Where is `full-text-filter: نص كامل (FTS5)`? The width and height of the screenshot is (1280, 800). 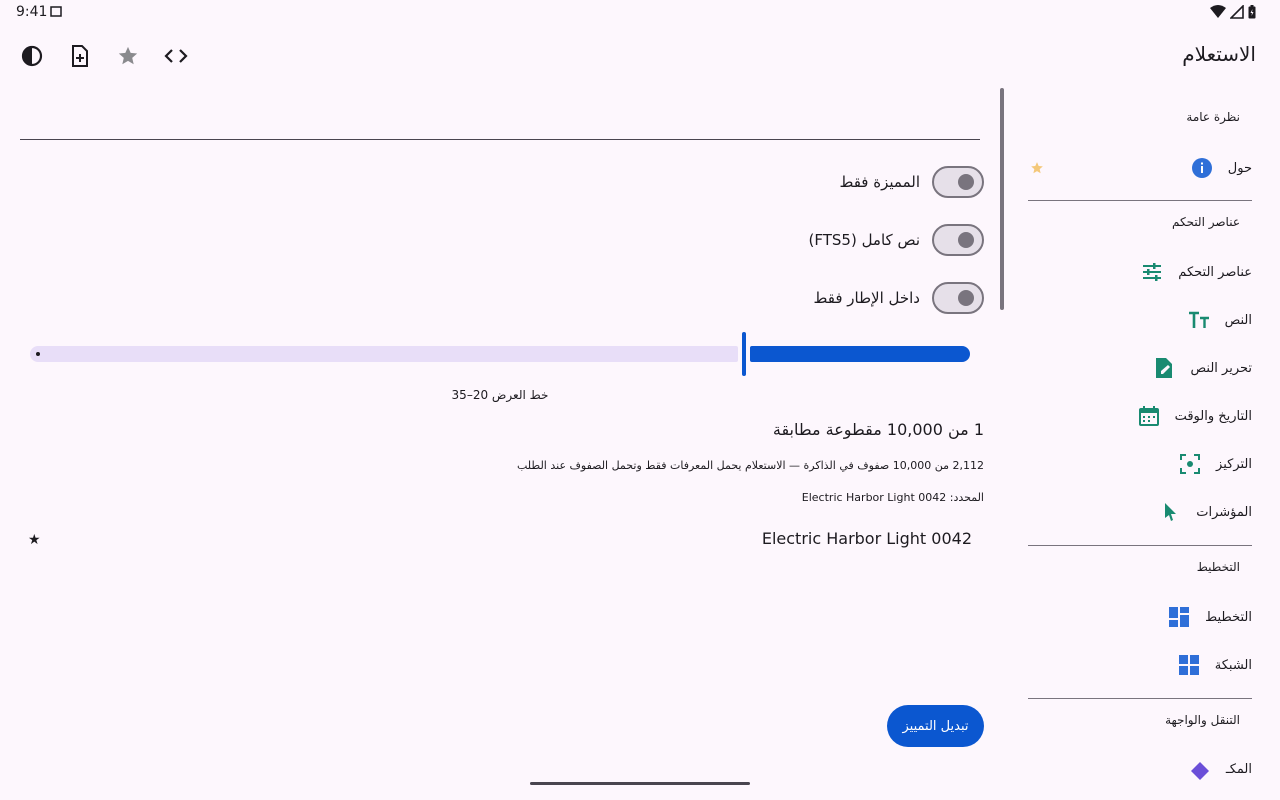
full-text-filter: نص كامل (FTS5) is located at coordinates (896, 240).